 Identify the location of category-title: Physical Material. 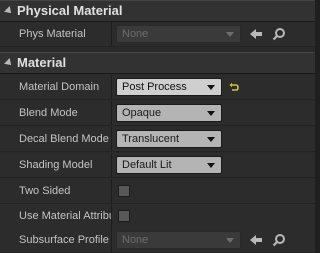
(70, 10).